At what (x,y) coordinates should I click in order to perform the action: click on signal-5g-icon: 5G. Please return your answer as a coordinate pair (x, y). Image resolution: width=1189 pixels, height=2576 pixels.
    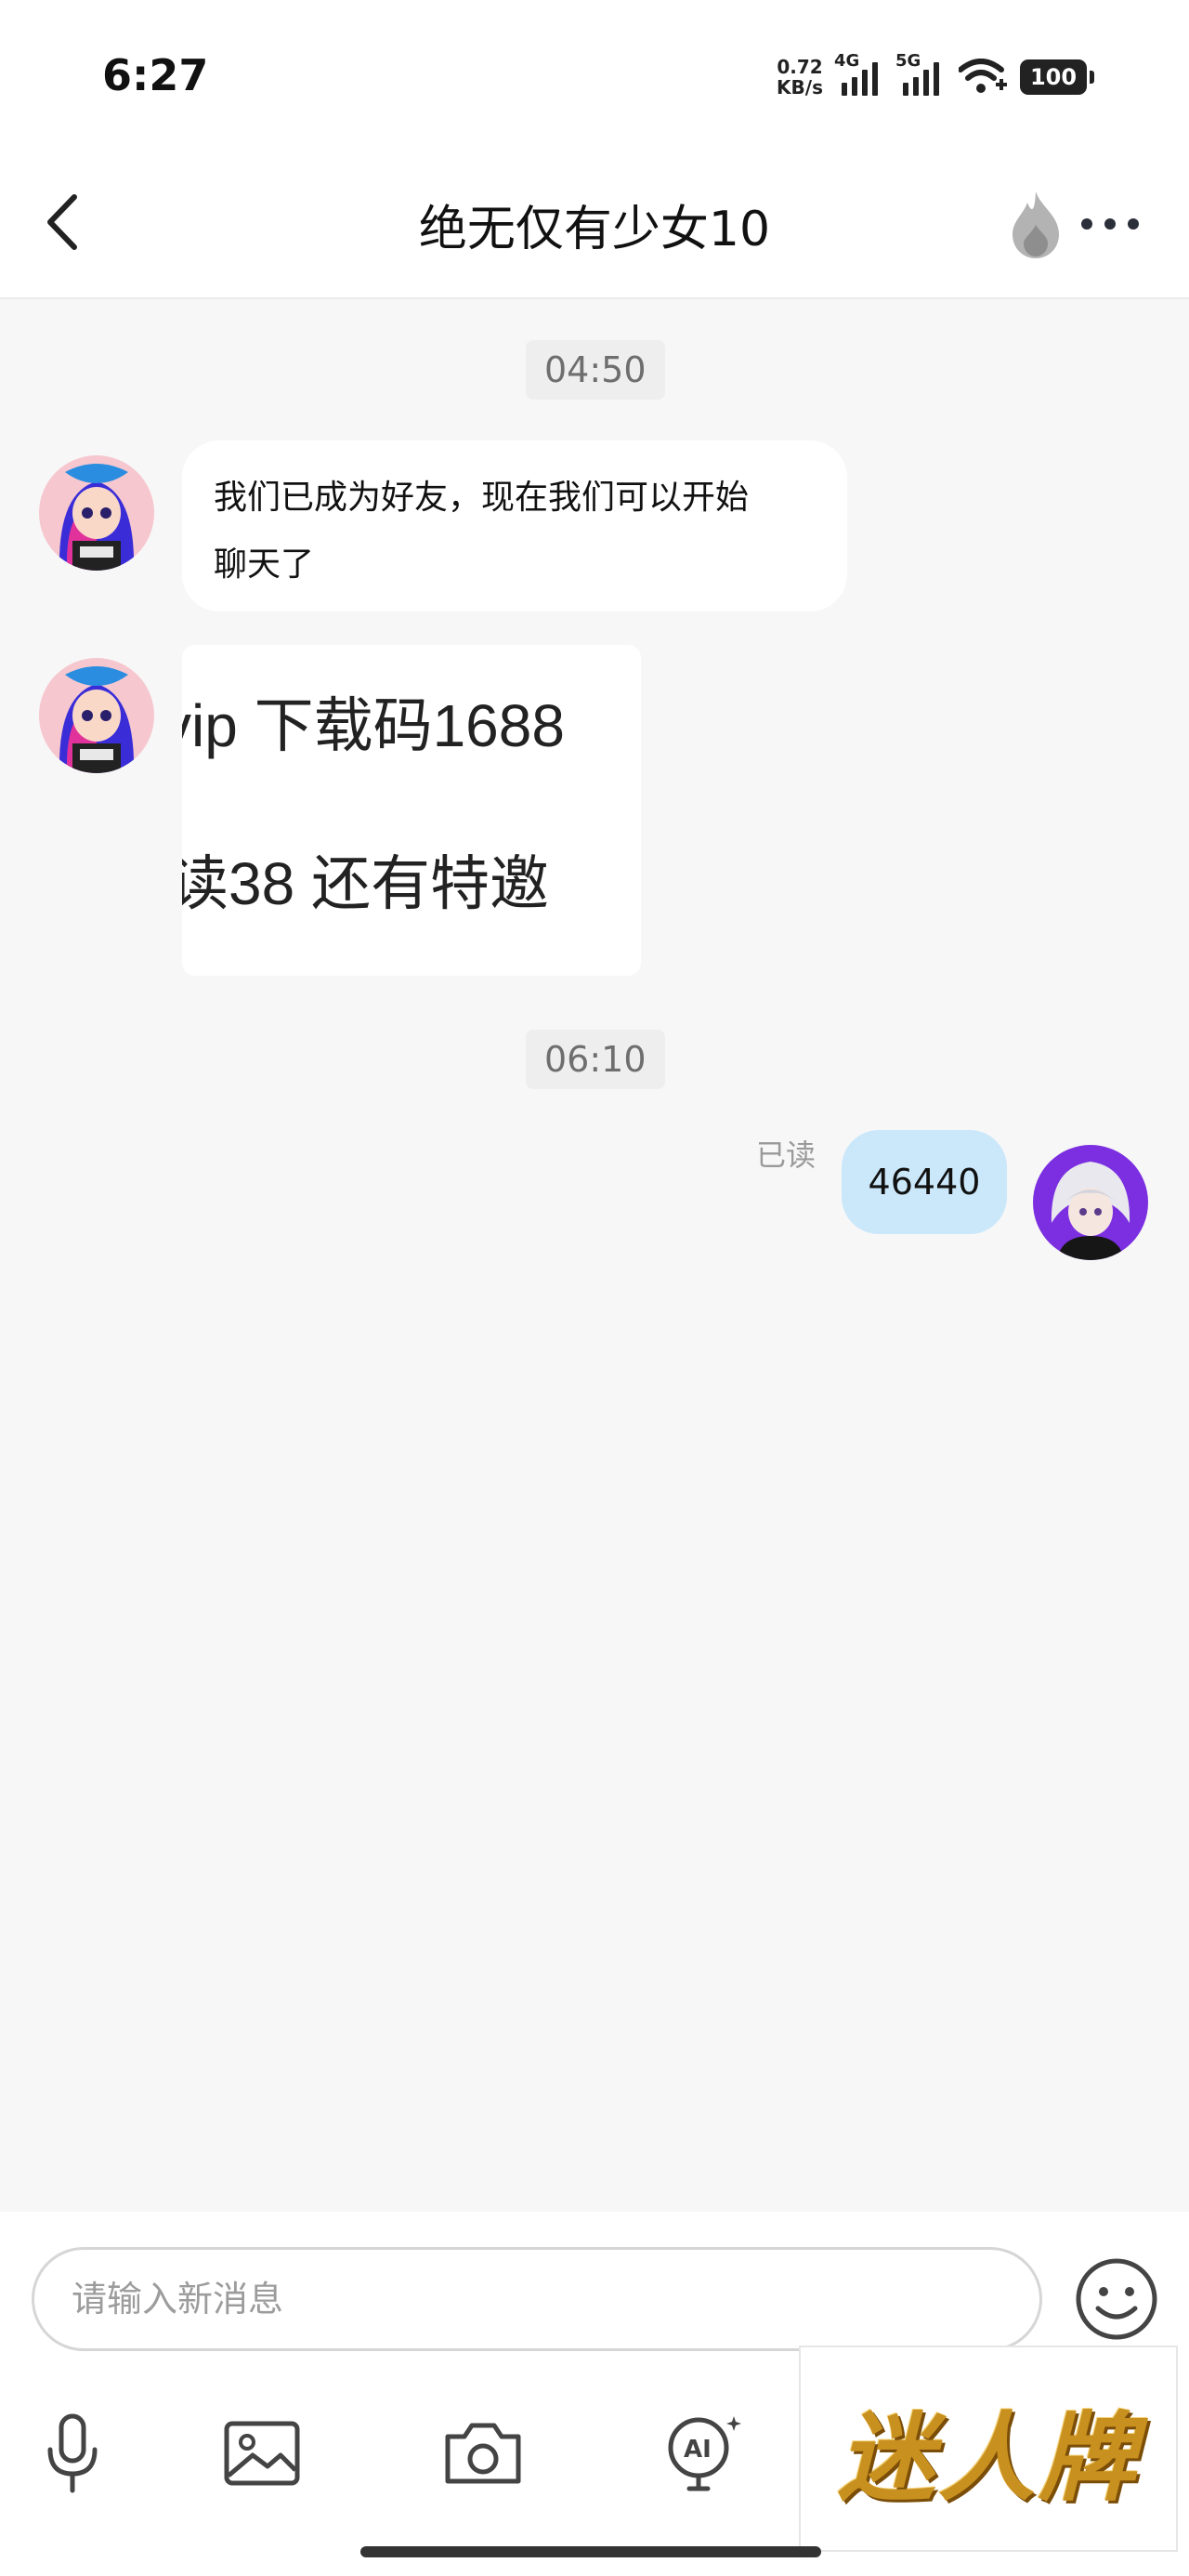
    Looking at the image, I should click on (921, 73).